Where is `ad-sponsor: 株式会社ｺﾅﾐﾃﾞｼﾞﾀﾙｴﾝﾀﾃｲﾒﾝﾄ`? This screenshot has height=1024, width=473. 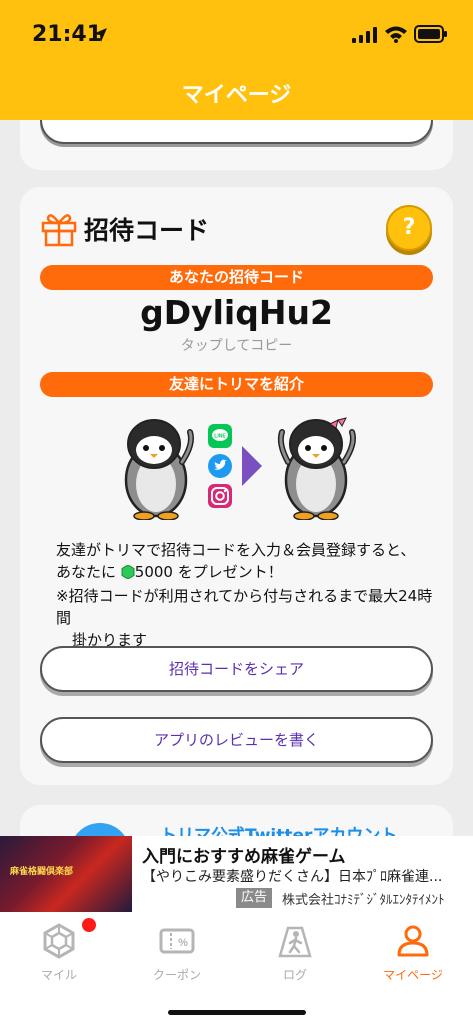 ad-sponsor: 株式会社ｺﾅﾐﾃﾞｼﾞﾀﾙｴﾝﾀﾃｲﾒﾝﾄ is located at coordinates (363, 900).